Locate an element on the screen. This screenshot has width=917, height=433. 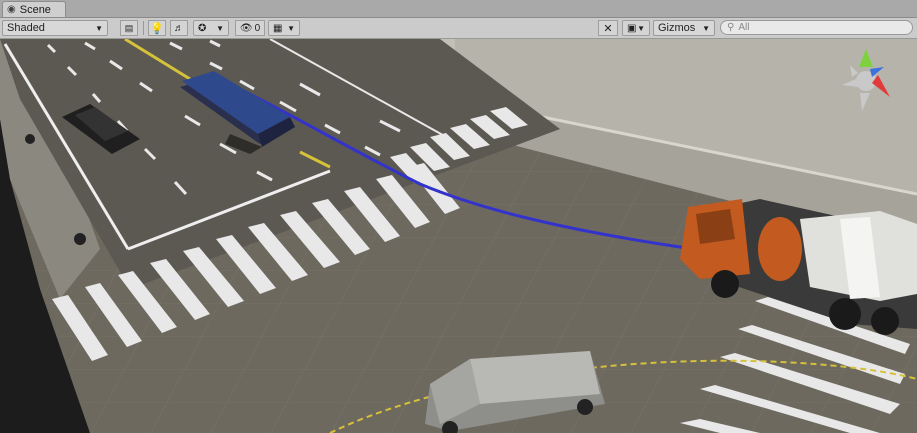
grid-icon: ▦ is located at coordinates (278, 28).